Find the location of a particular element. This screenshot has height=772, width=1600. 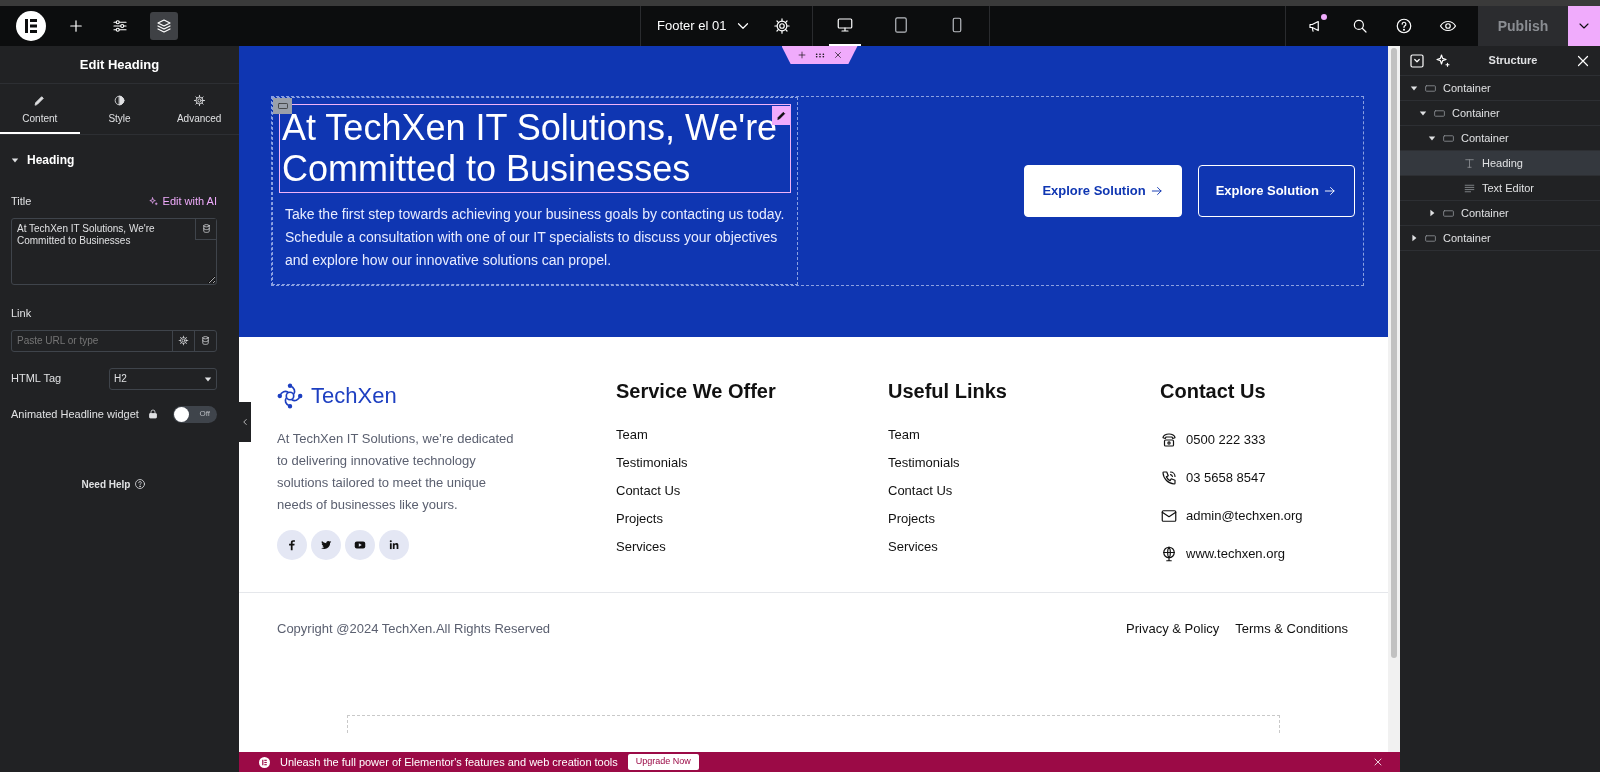

brand-name: TechXen is located at coordinates (354, 396).